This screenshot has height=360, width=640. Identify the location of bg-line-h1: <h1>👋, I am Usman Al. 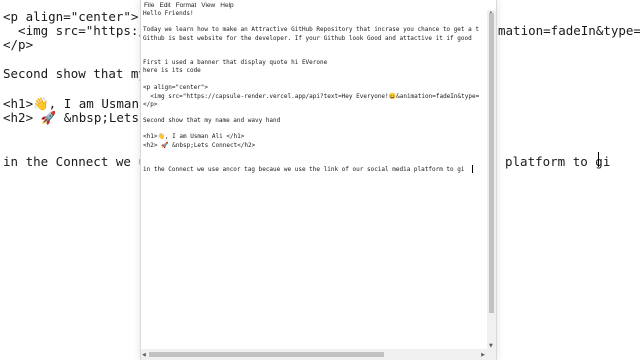
(82, 103).